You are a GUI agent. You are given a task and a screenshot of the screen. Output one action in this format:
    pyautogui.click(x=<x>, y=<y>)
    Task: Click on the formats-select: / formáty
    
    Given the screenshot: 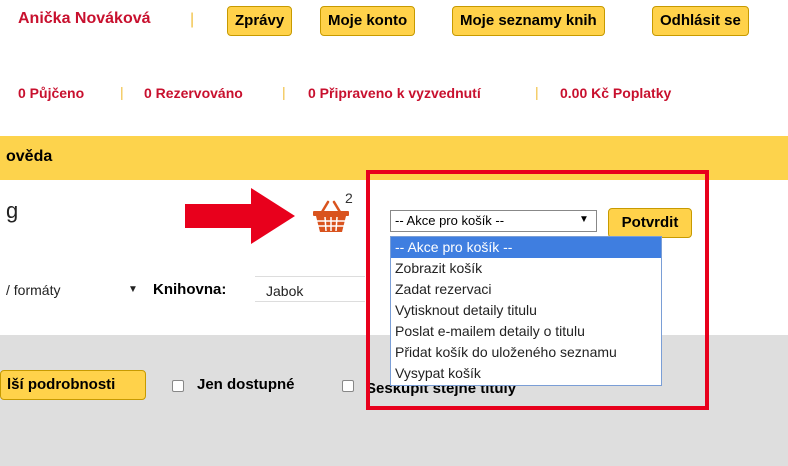 What is the action you would take?
    pyautogui.click(x=33, y=290)
    